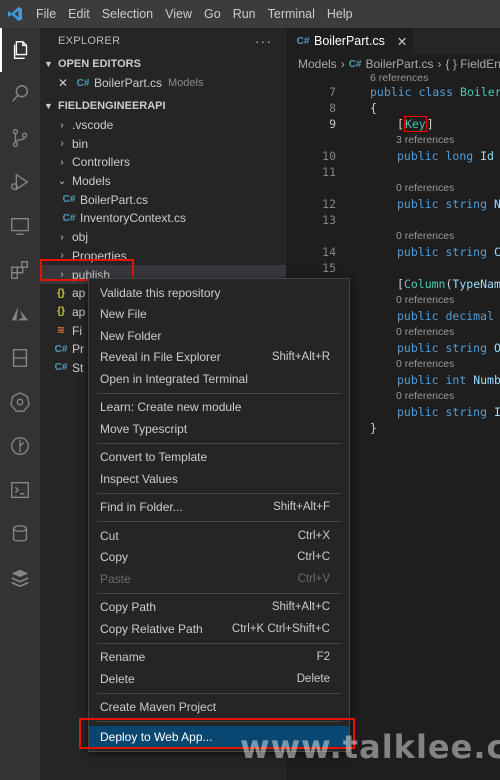 The image size is (500, 780). What do you see at coordinates (174, 378) in the screenshot?
I see `menu-item-label: Open in Integrated Terminal` at bounding box center [174, 378].